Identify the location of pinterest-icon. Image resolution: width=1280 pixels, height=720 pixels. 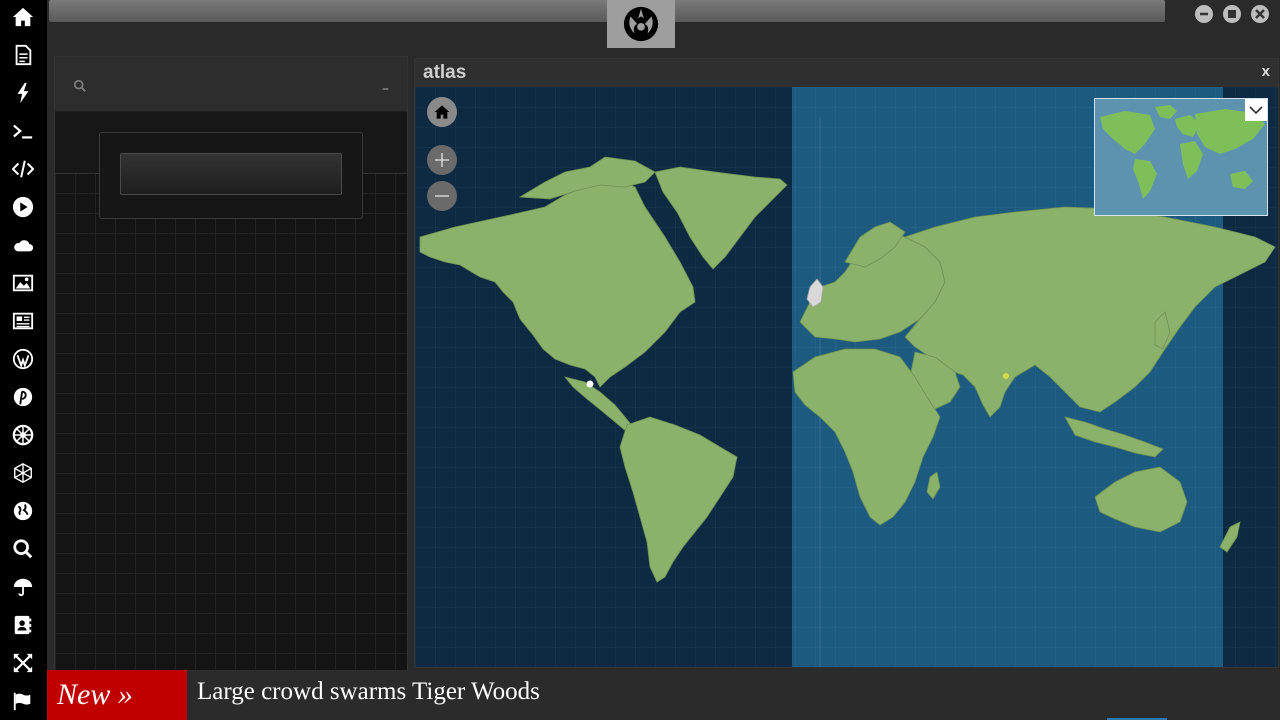
(23, 397).